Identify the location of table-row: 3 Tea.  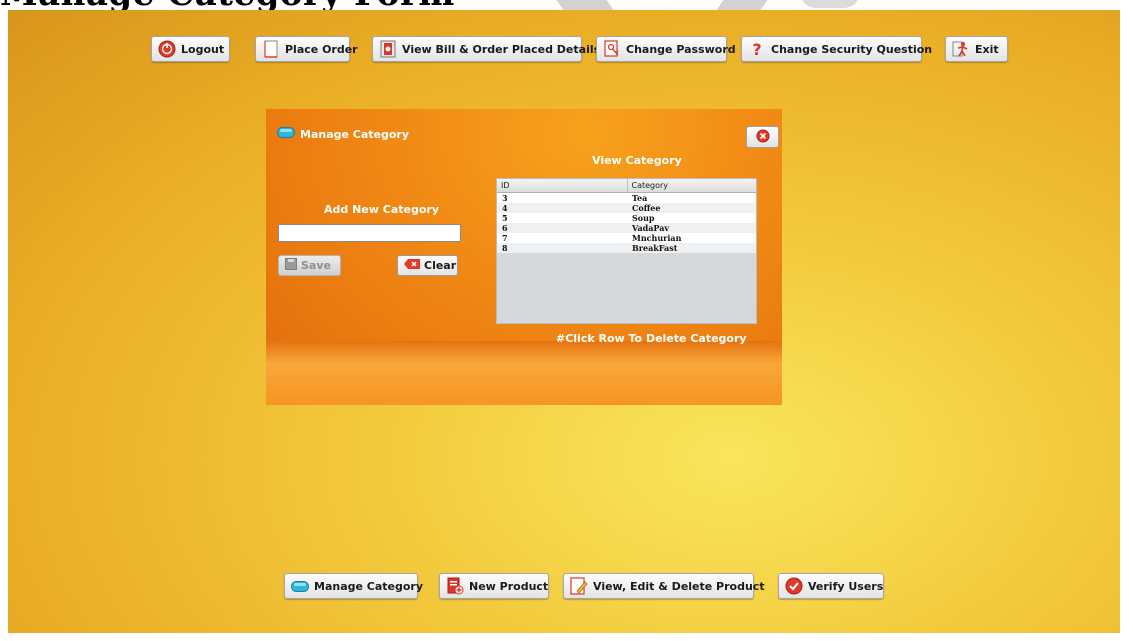
(626, 197).